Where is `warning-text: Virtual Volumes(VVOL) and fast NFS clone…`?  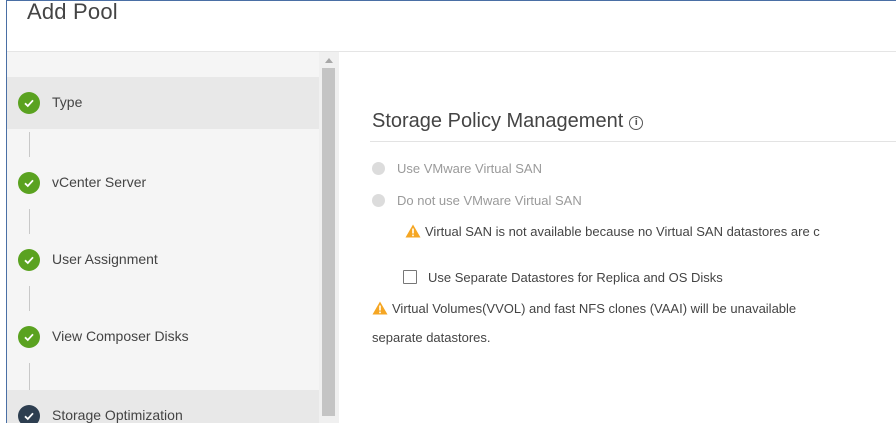 warning-text: Virtual Volumes(VVOL) and fast NFS clone… is located at coordinates (594, 308).